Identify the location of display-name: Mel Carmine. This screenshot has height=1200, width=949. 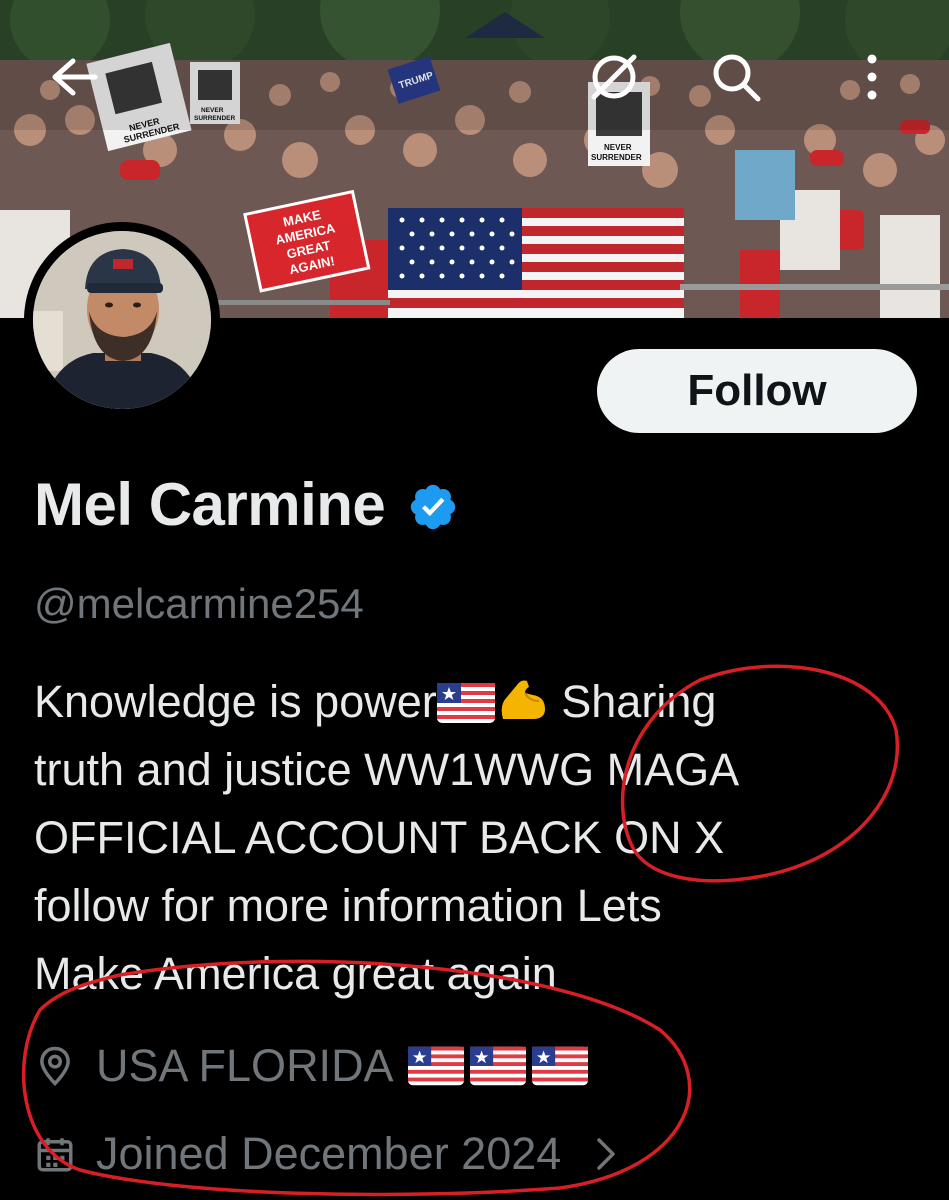
(210, 504).